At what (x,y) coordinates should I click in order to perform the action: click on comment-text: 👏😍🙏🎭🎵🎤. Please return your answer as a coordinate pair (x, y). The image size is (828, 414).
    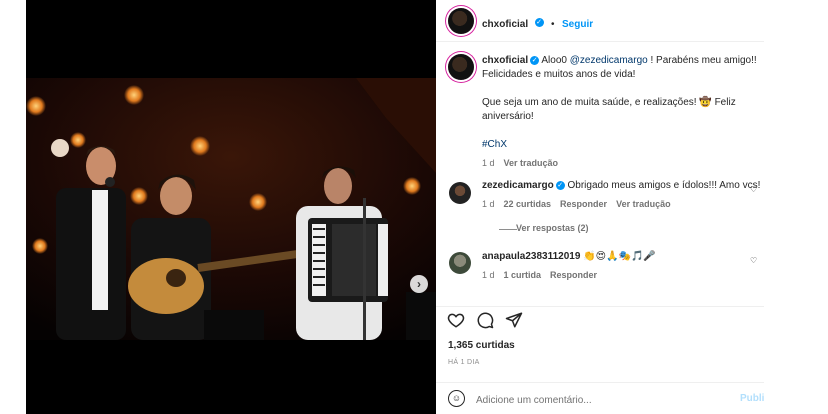
    Looking at the image, I should click on (619, 256).